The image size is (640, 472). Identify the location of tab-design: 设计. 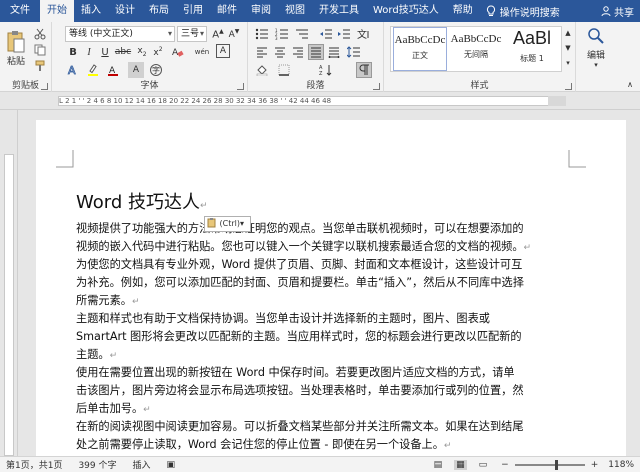
(125, 11).